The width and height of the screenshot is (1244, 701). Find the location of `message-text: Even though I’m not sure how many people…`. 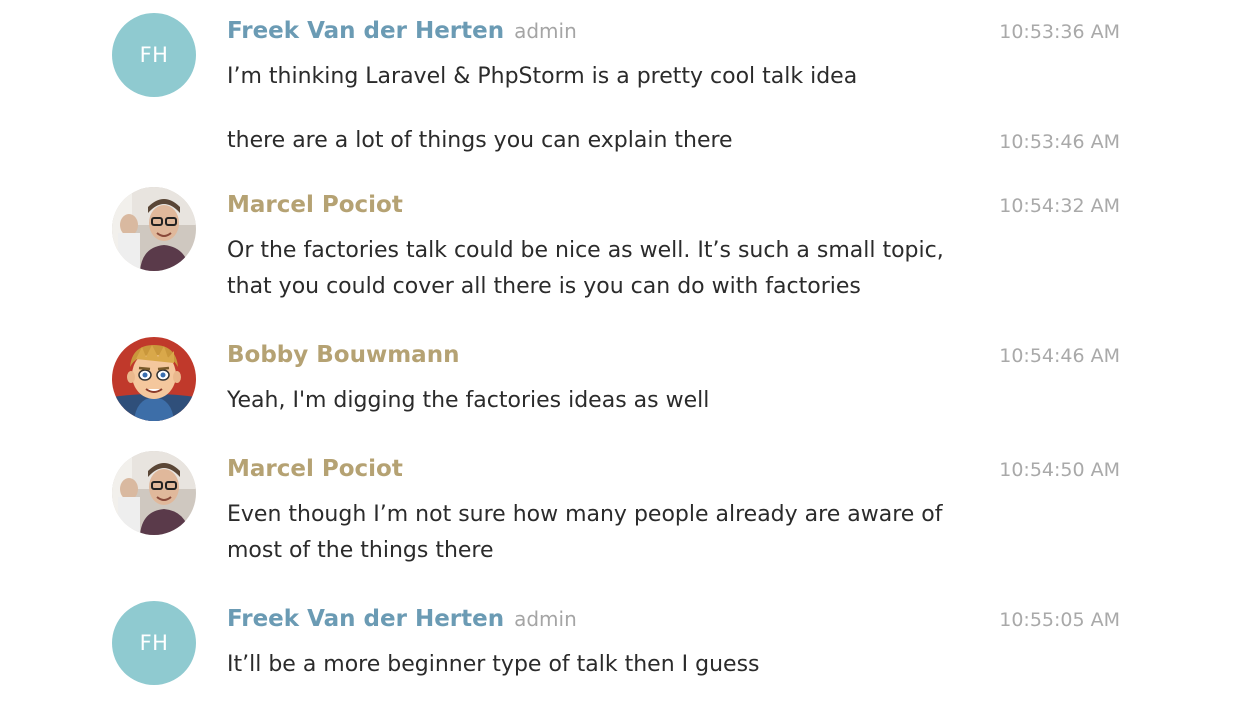

message-text: Even though I’m not sure how many people… is located at coordinates (585, 514).